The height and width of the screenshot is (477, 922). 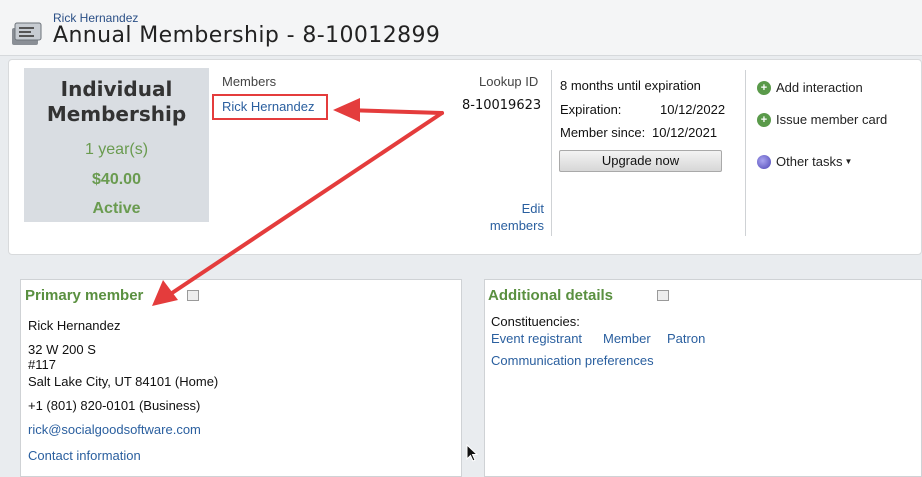 What do you see at coordinates (472, 453) in the screenshot?
I see `mouse-cursor-icon` at bounding box center [472, 453].